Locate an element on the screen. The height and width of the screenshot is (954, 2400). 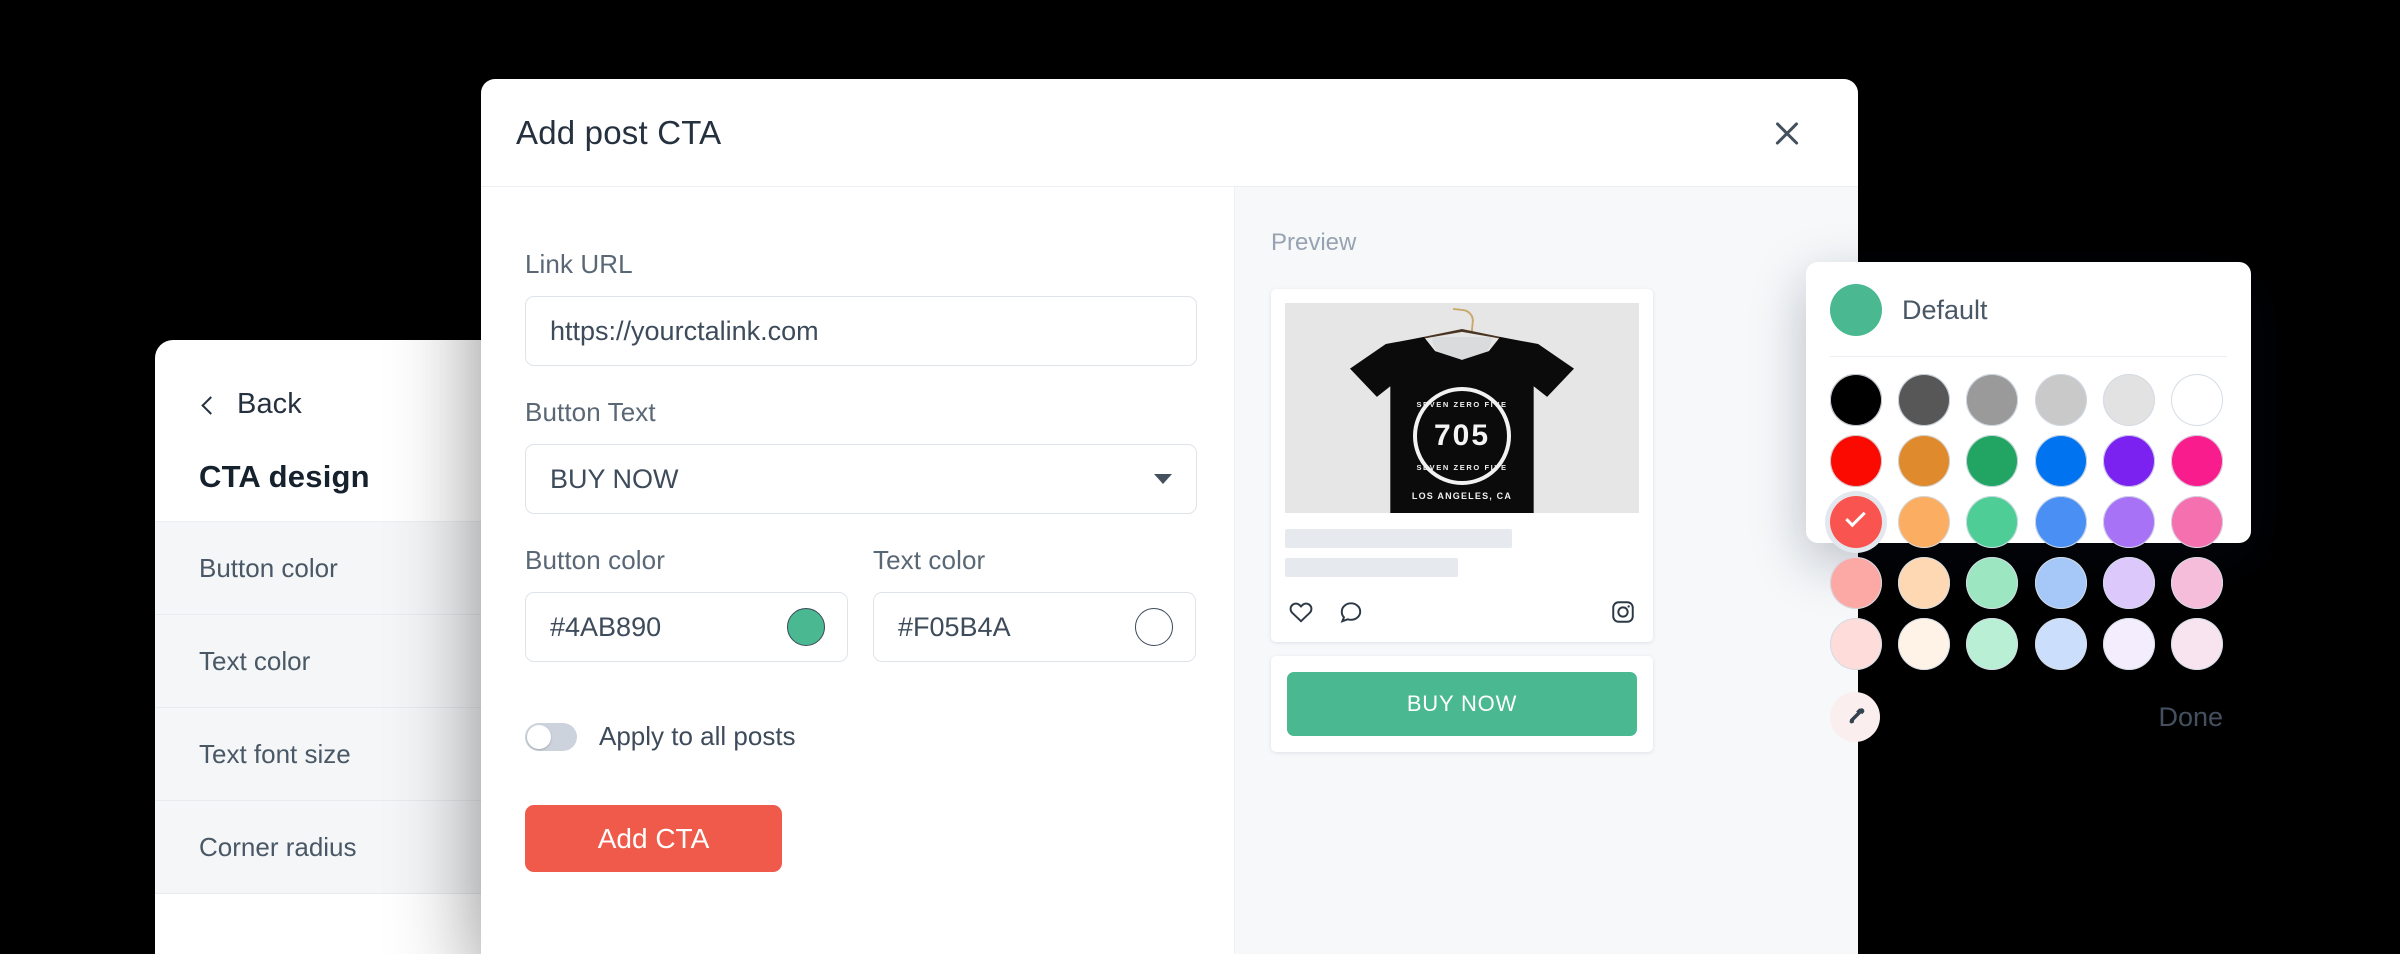
button-color-label: Button color is located at coordinates (595, 560).